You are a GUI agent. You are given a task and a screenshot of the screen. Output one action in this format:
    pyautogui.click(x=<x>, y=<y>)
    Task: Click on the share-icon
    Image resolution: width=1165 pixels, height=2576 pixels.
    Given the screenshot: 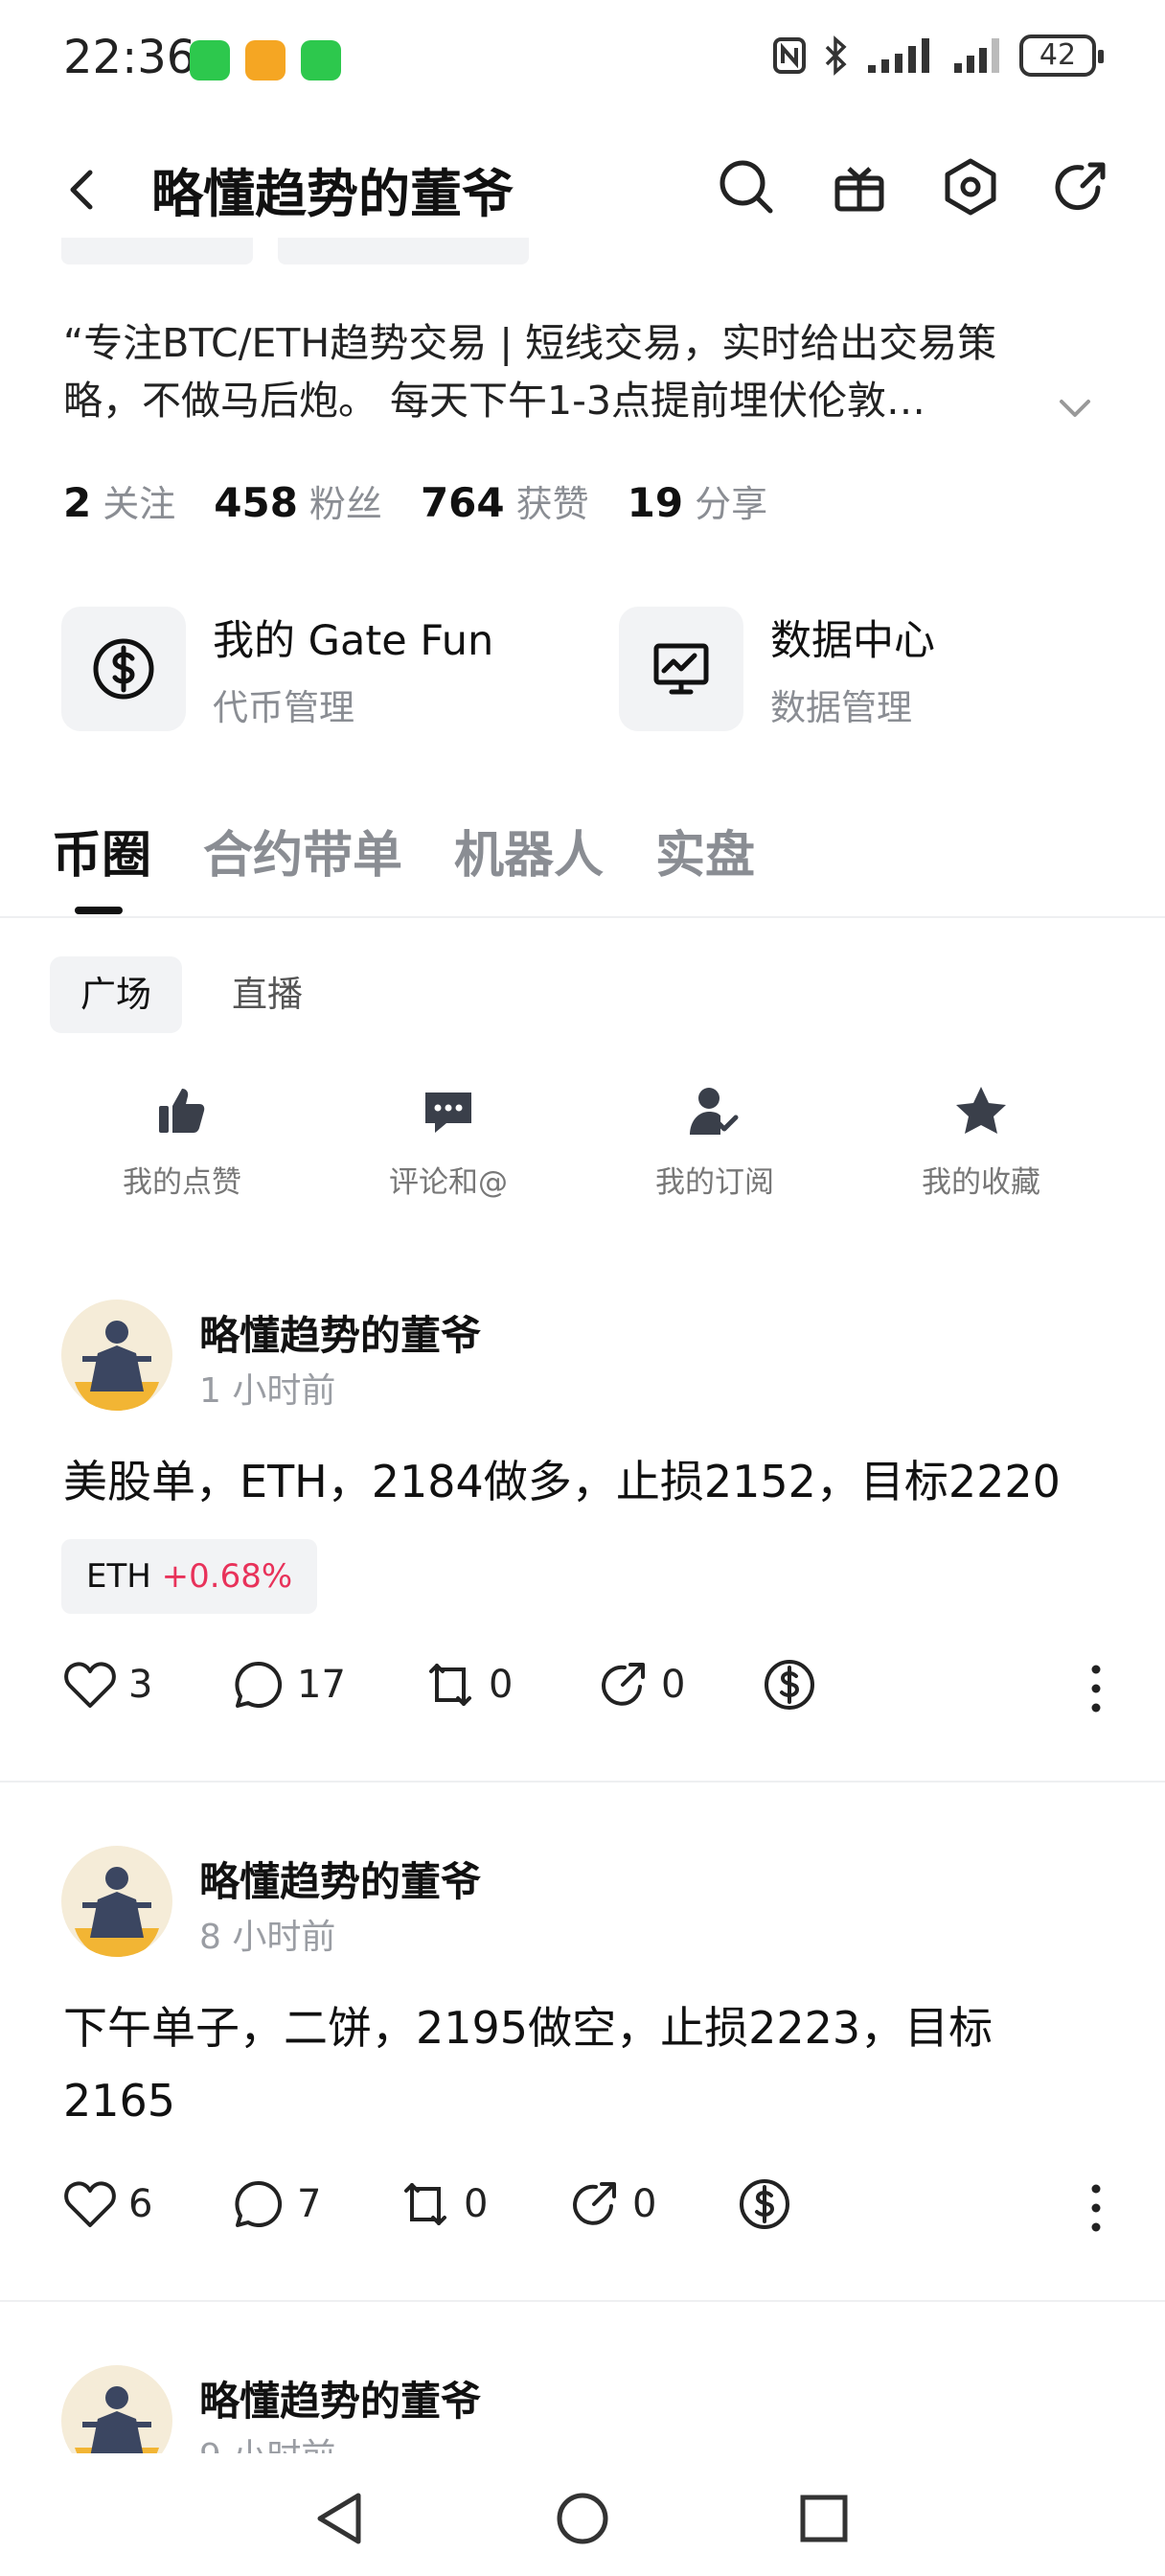 What is the action you would take?
    pyautogui.click(x=1082, y=186)
    